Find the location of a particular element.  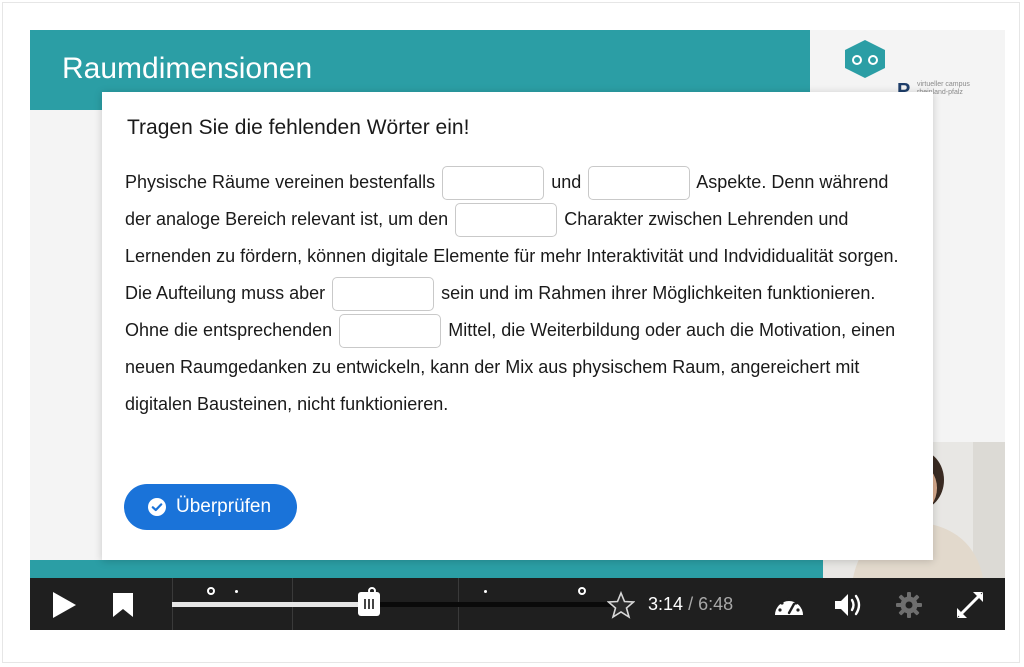

speedometer-icon is located at coordinates (789, 606).